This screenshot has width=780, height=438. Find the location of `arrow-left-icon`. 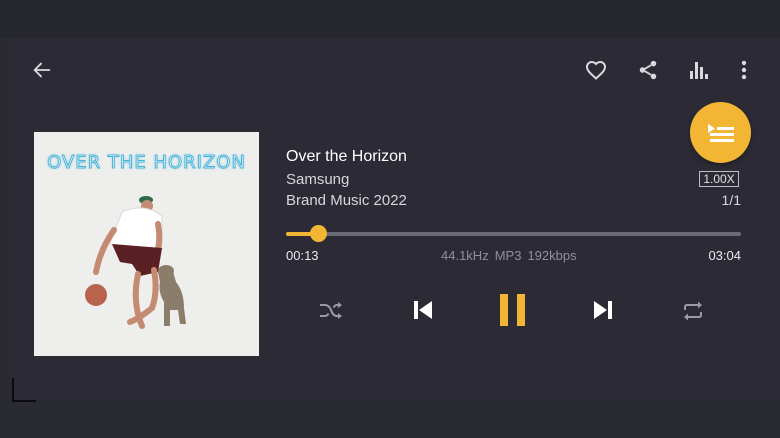

arrow-left-icon is located at coordinates (42, 70).